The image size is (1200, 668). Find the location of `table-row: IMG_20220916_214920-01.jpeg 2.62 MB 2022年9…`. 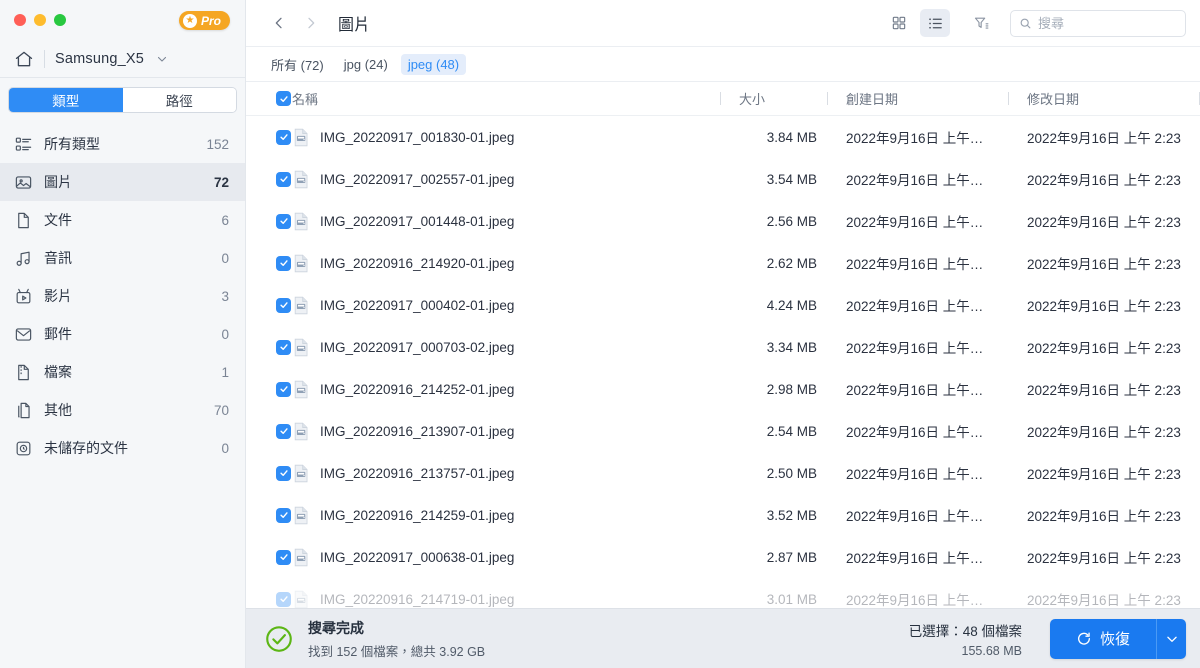

table-row: IMG_20220916_214920-01.jpeg 2.62 MB 2022年9… is located at coordinates (723, 263).